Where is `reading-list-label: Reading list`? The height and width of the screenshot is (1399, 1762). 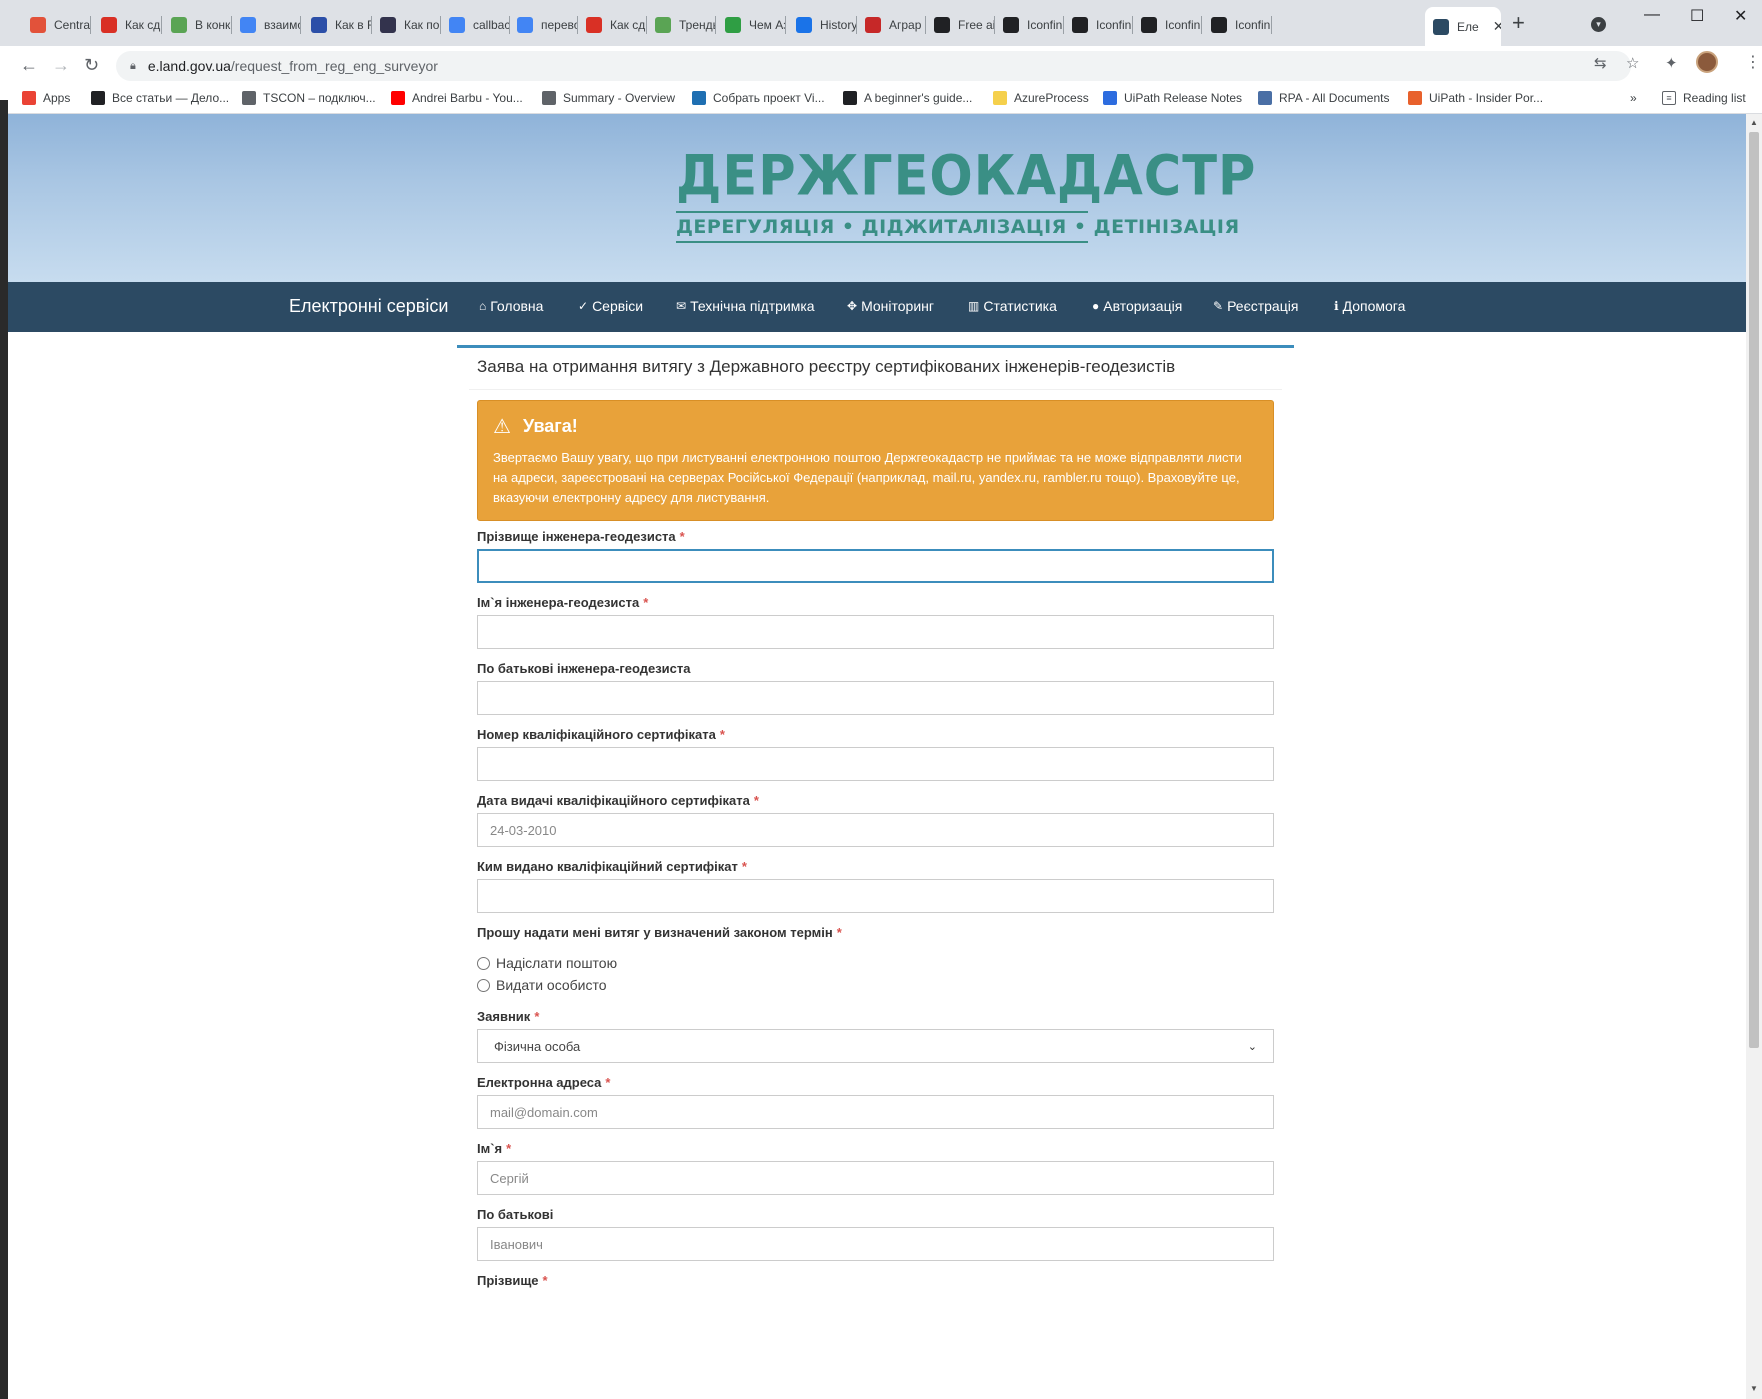 reading-list-label: Reading list is located at coordinates (1714, 98).